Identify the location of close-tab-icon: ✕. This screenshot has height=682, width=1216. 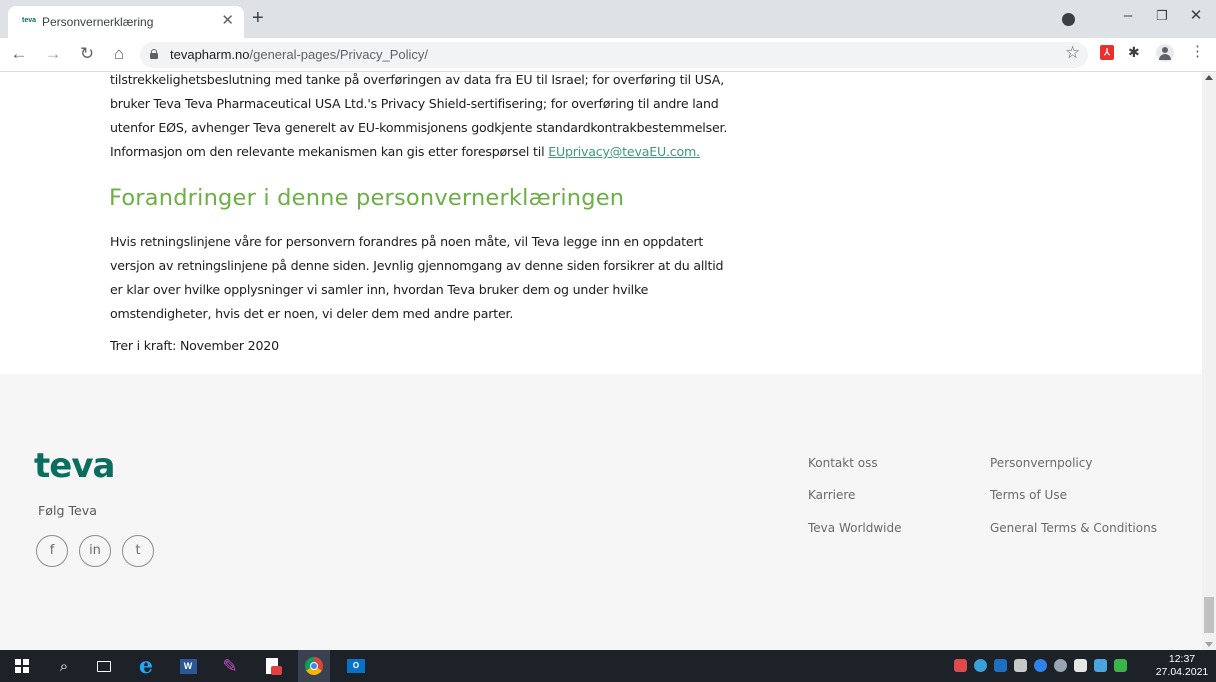
(227, 21).